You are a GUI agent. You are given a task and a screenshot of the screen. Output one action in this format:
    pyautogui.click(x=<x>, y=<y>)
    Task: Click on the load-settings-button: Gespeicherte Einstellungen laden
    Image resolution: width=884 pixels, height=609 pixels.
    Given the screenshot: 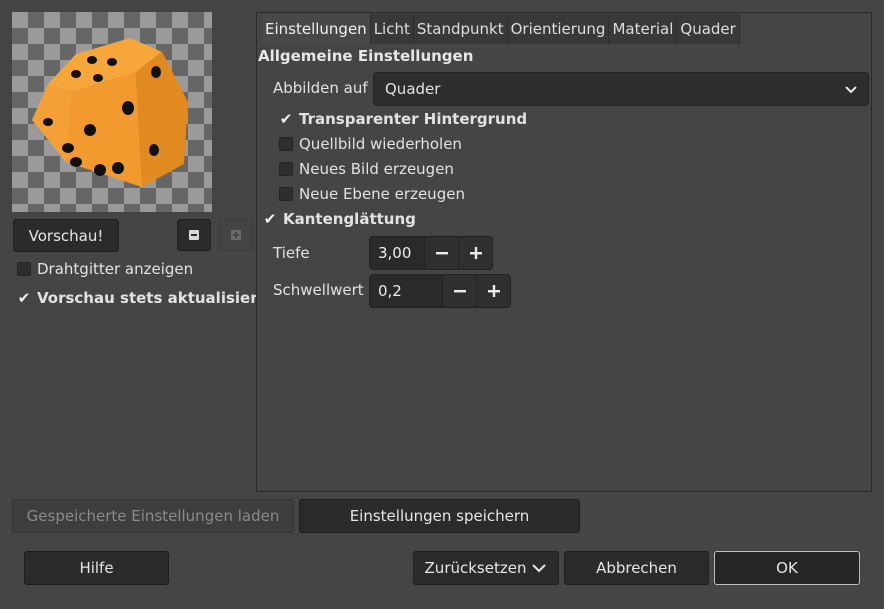 What is the action you would take?
    pyautogui.click(x=153, y=516)
    